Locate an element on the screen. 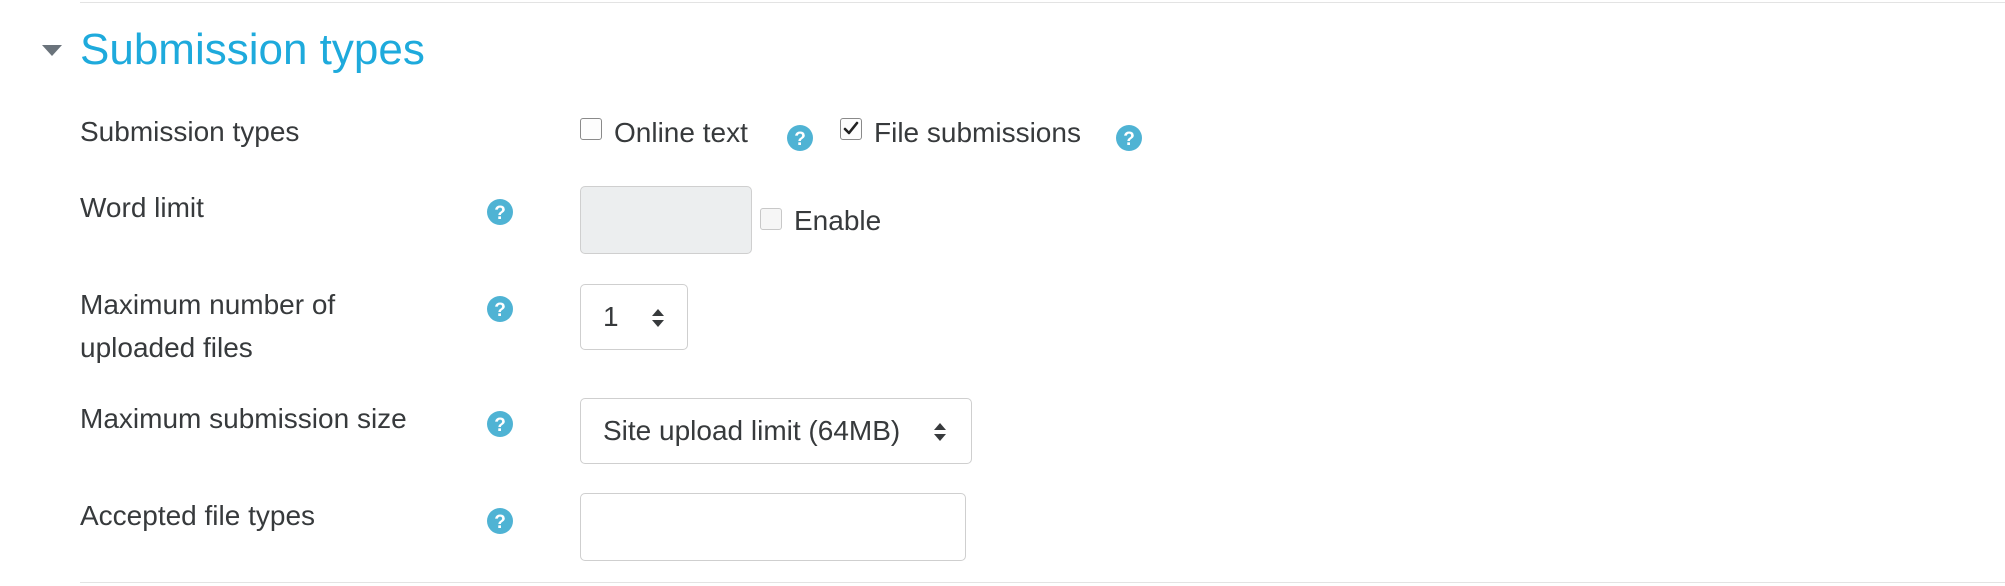  caret-down-icon is located at coordinates (52, 50).